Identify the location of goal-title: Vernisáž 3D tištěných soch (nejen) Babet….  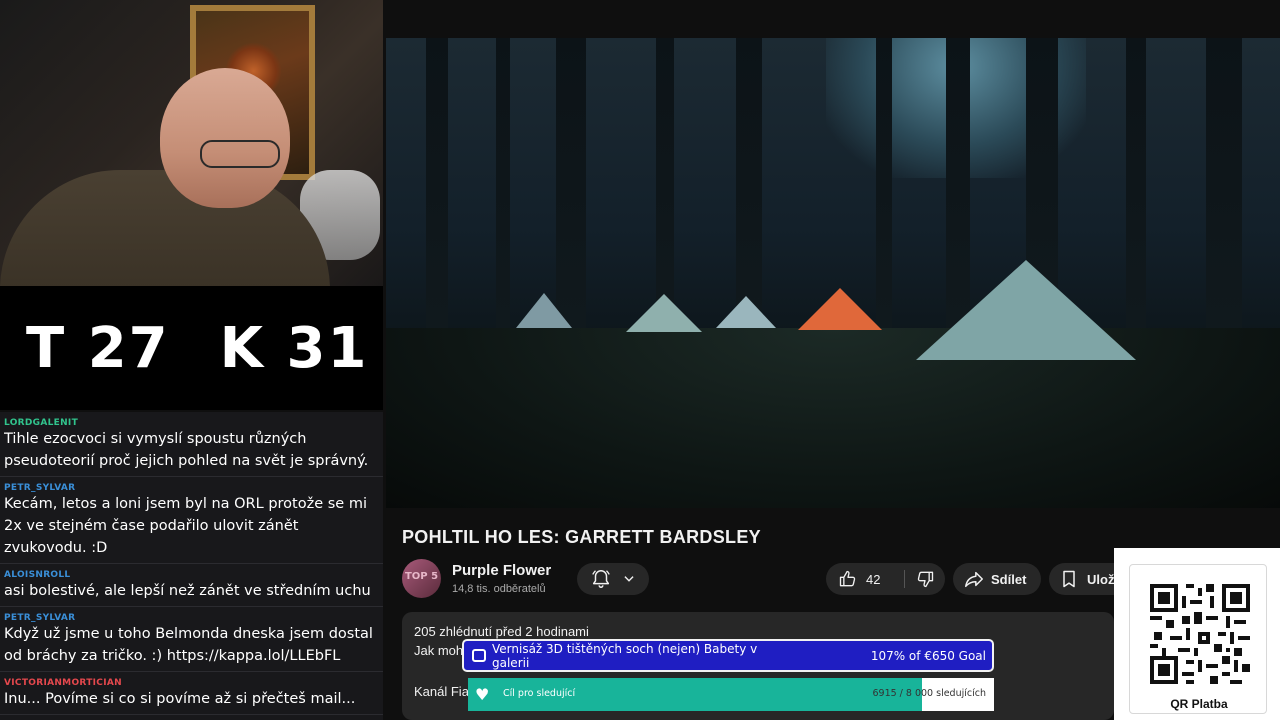
(625, 656).